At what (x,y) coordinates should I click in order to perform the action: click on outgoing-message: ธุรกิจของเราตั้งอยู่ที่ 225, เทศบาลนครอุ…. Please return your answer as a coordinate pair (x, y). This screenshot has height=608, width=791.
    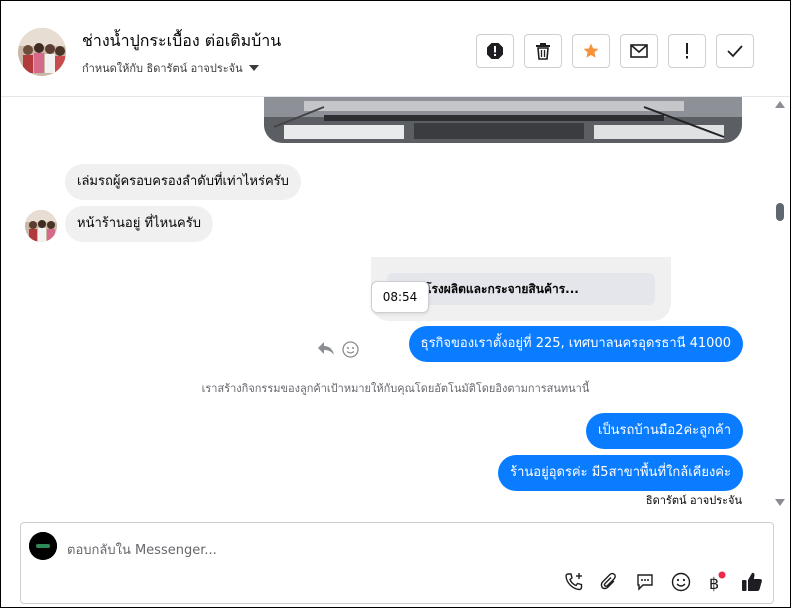
    Looking at the image, I should click on (575, 344).